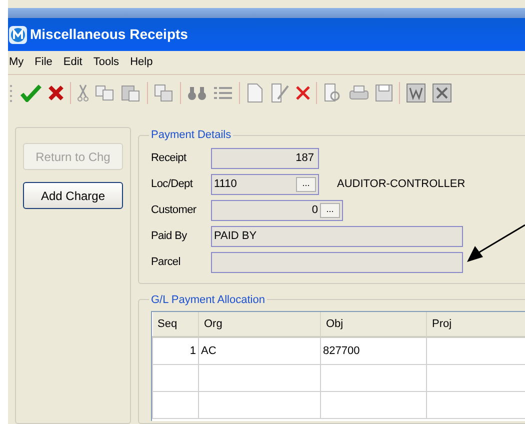 The height and width of the screenshot is (424, 525). Describe the element at coordinates (16, 62) in the screenshot. I see `menu-item: My` at that location.